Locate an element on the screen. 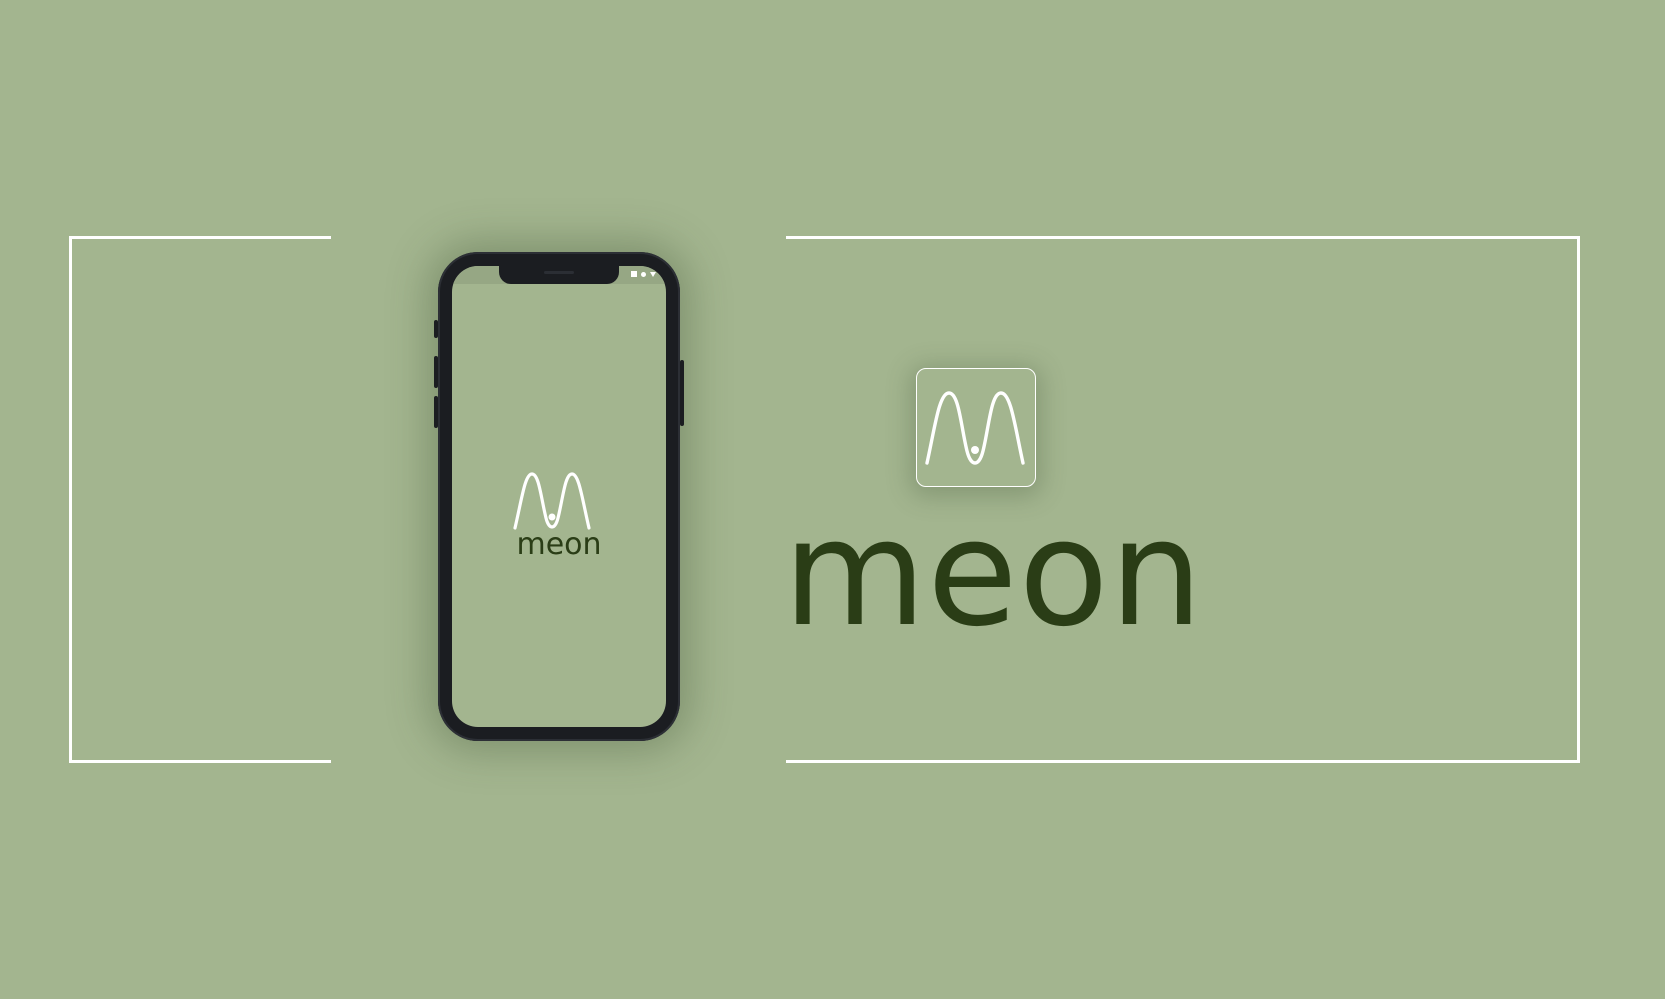  screen-wordmark: meon is located at coordinates (559, 544).